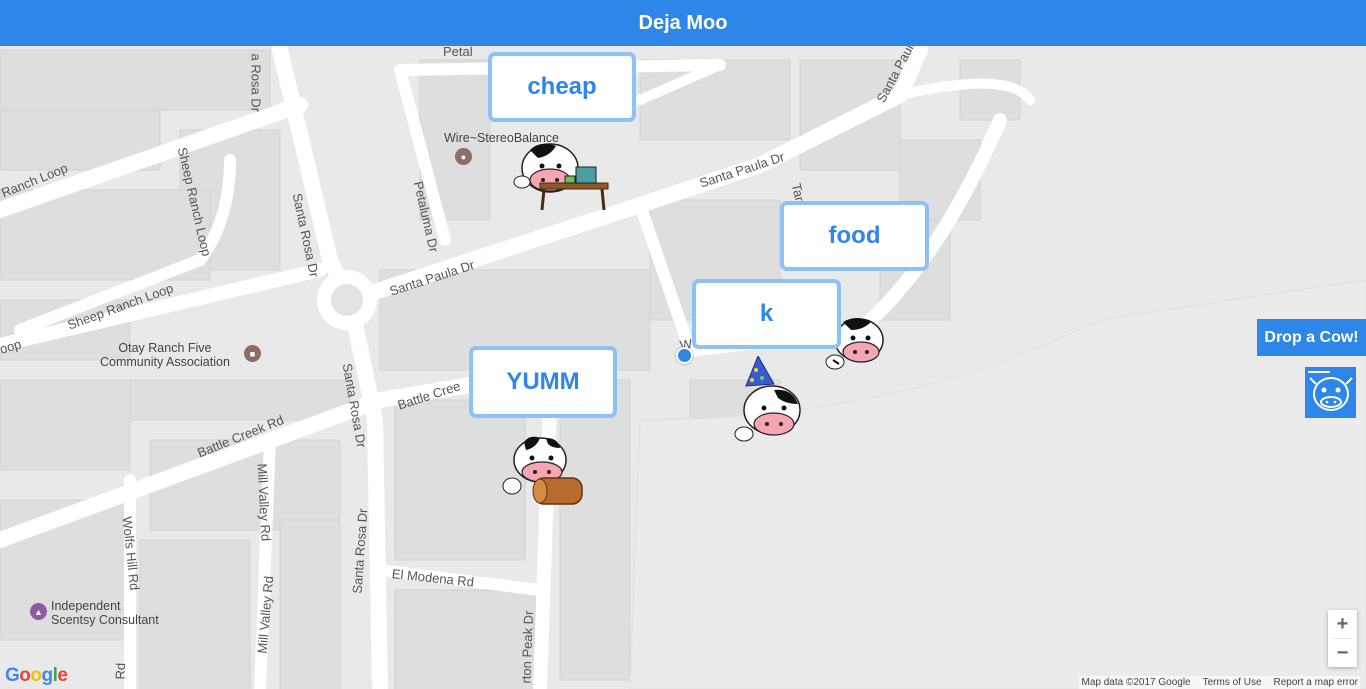  Describe the element at coordinates (543, 382) in the screenshot. I see `cow-bubble-yumm: YUMM` at that location.